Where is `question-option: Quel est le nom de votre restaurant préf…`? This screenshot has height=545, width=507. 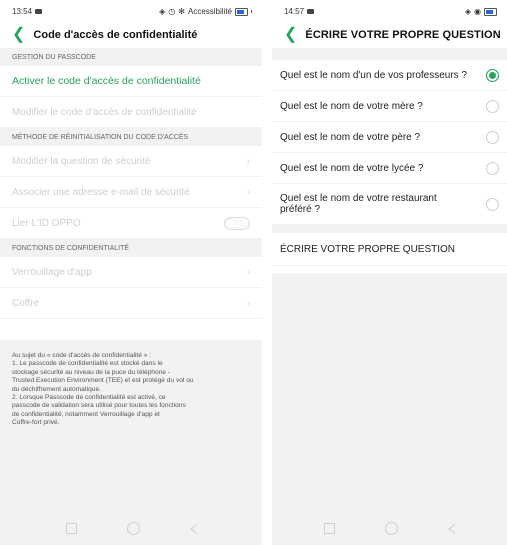
question-option: Quel est le nom de votre restaurant préf… is located at coordinates (389, 204).